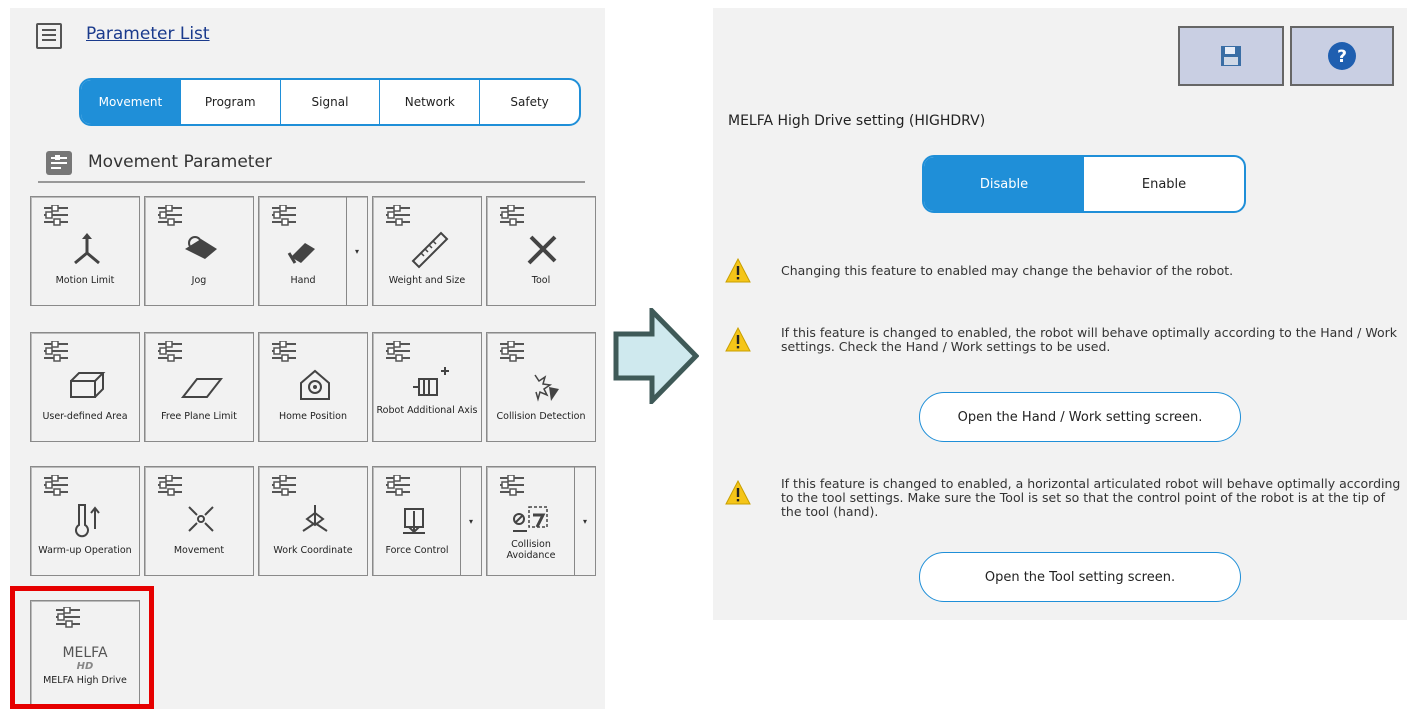 This screenshot has height=709, width=1407. I want to click on collision-detection-tile: Collision Detection, so click(541, 387).